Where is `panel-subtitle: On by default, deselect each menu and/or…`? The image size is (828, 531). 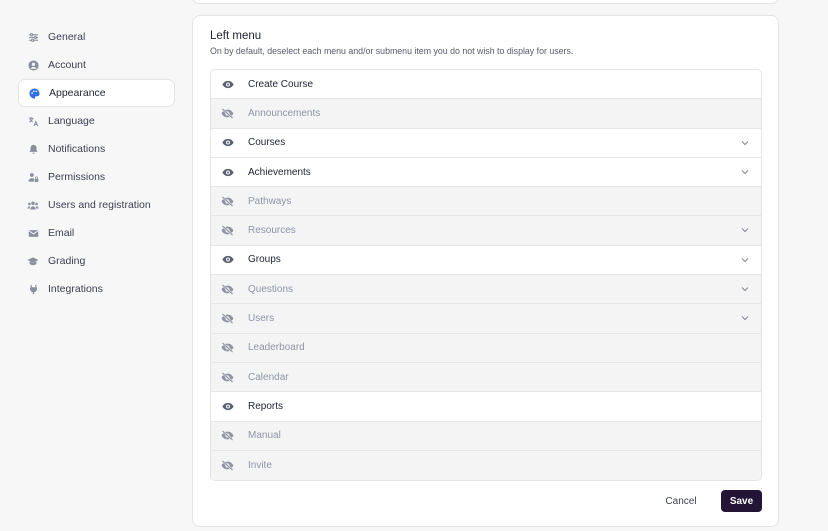 panel-subtitle: On by default, deselect each menu and/or… is located at coordinates (392, 51).